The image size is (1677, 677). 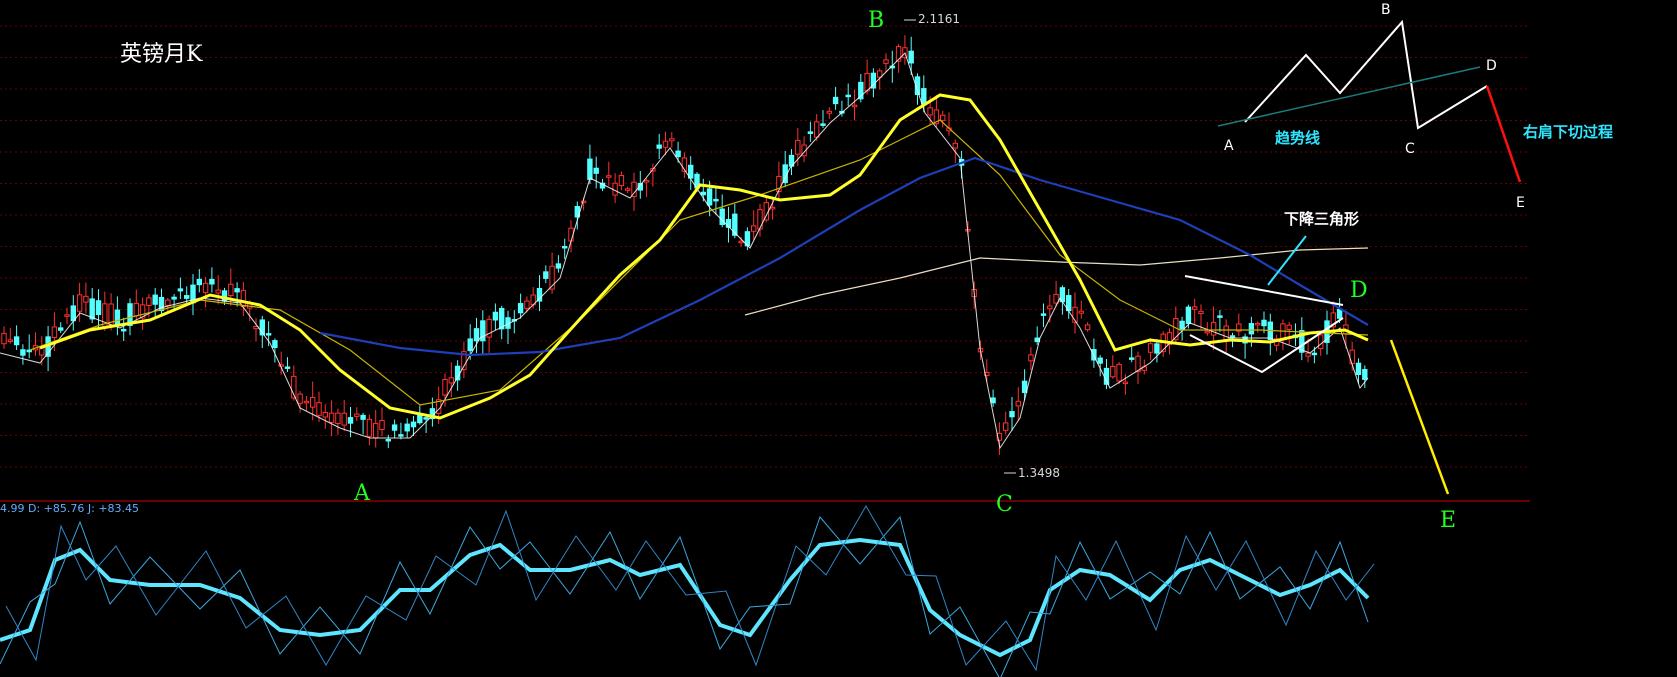 What do you see at coordinates (1349, 96) in the screenshot?
I see `inset-trendline` at bounding box center [1349, 96].